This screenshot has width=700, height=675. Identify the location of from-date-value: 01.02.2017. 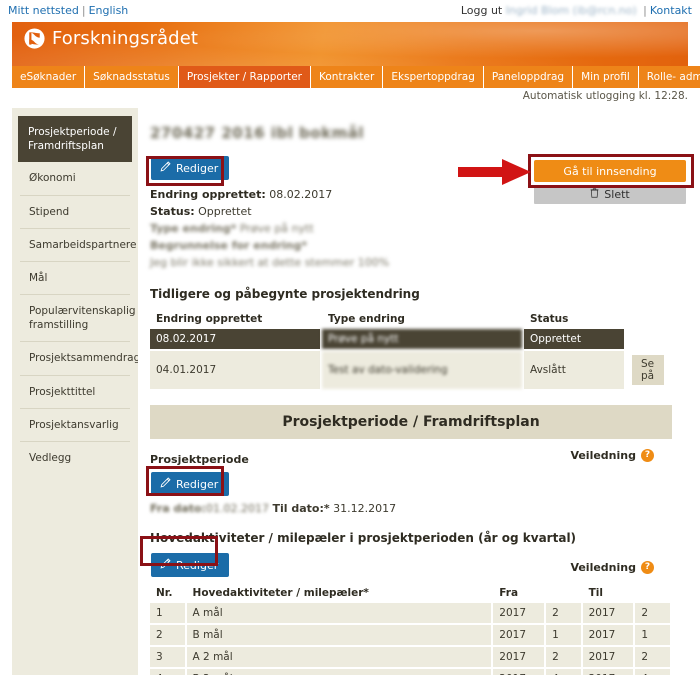
(237, 509).